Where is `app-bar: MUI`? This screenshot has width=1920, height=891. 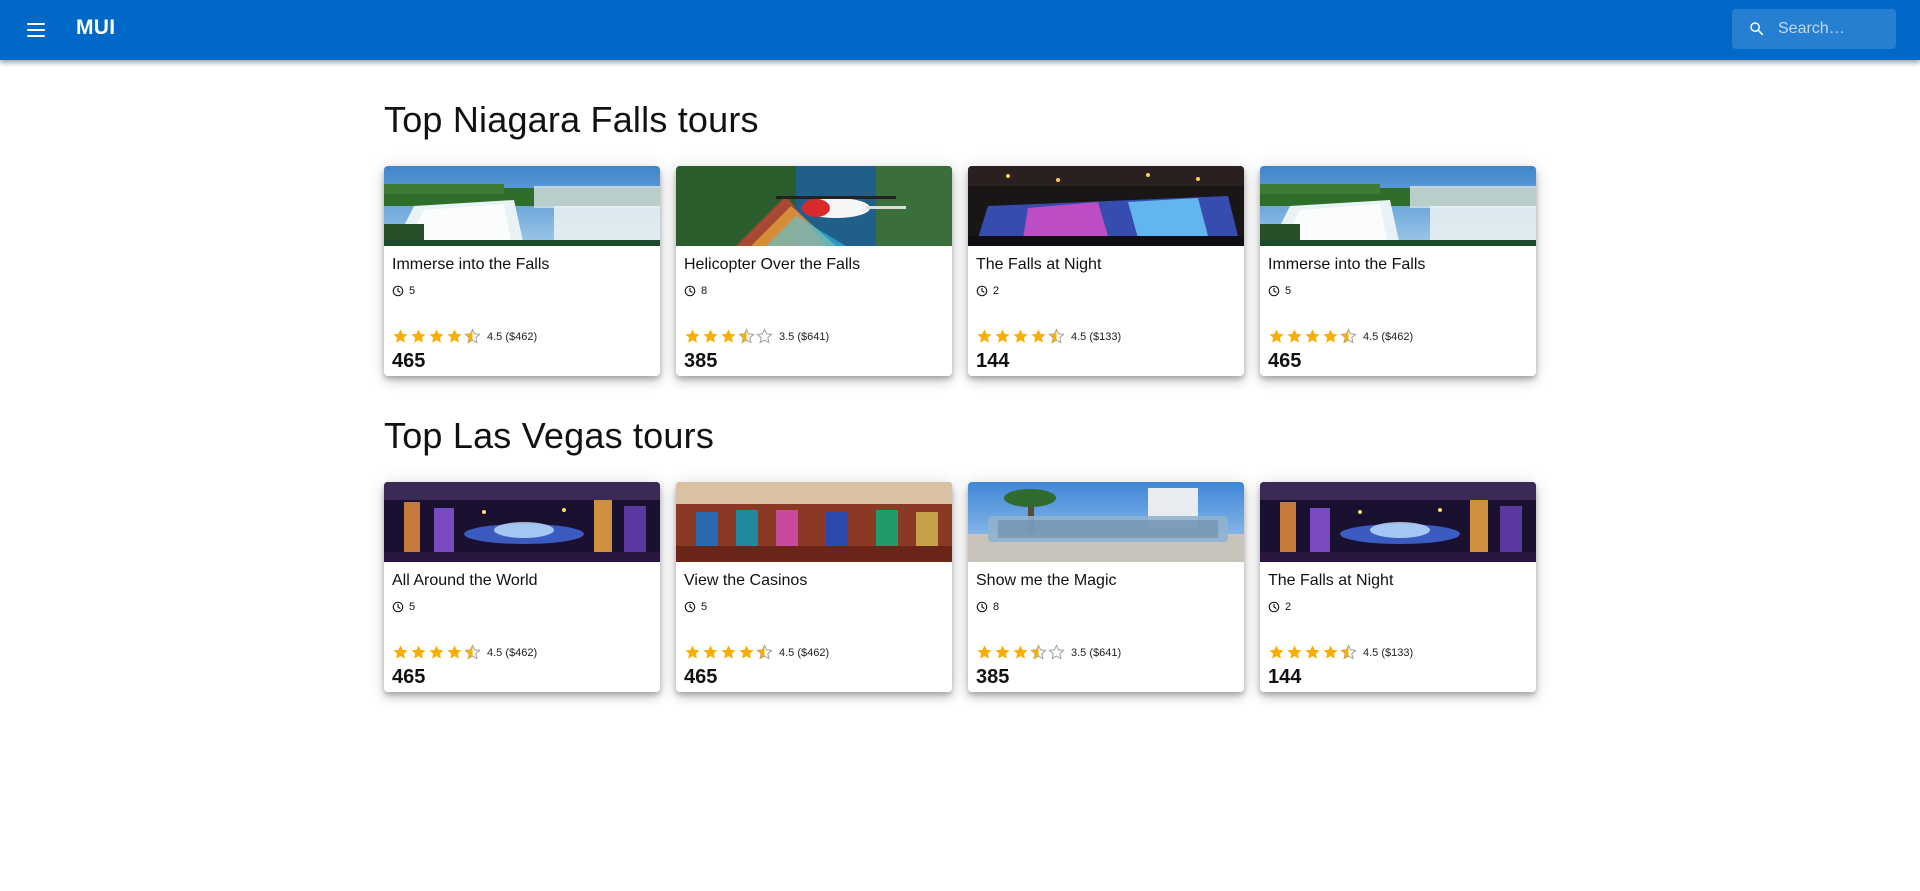 app-bar: MUI is located at coordinates (960, 30).